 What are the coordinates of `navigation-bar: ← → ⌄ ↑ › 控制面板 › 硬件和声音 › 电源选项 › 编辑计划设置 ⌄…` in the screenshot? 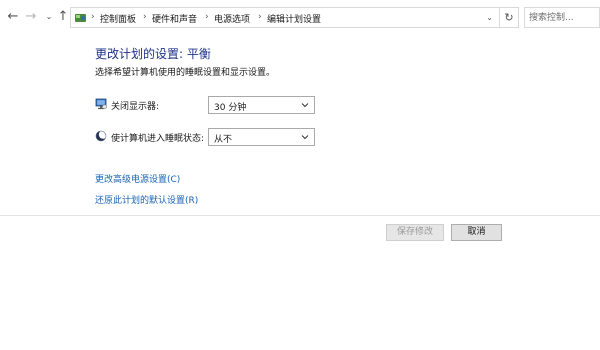 It's located at (300, 17).